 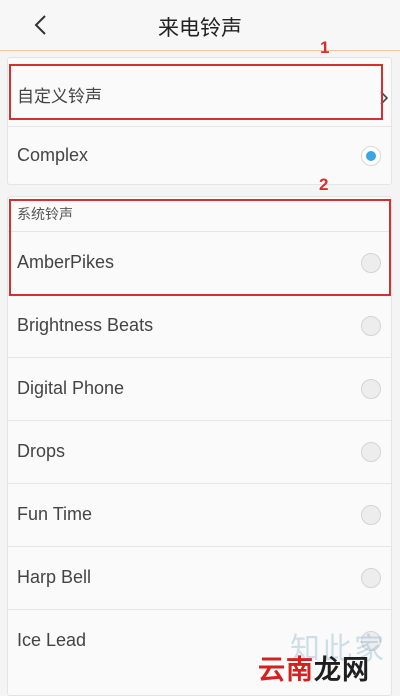 I want to click on page-title: 来电铃声, so click(x=200, y=28).